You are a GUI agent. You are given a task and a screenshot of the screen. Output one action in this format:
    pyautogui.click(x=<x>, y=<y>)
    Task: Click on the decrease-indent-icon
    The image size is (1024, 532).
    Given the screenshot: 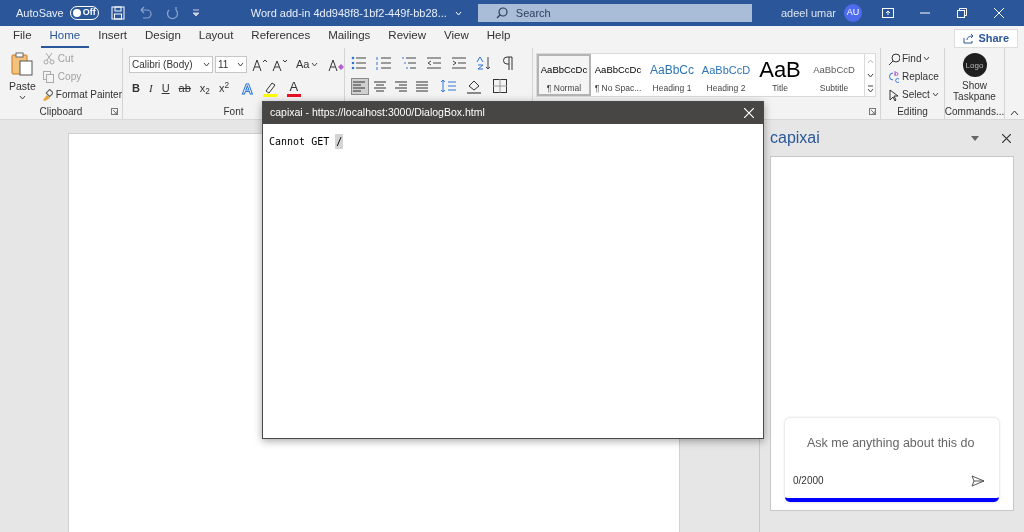 What is the action you would take?
    pyautogui.click(x=434, y=63)
    